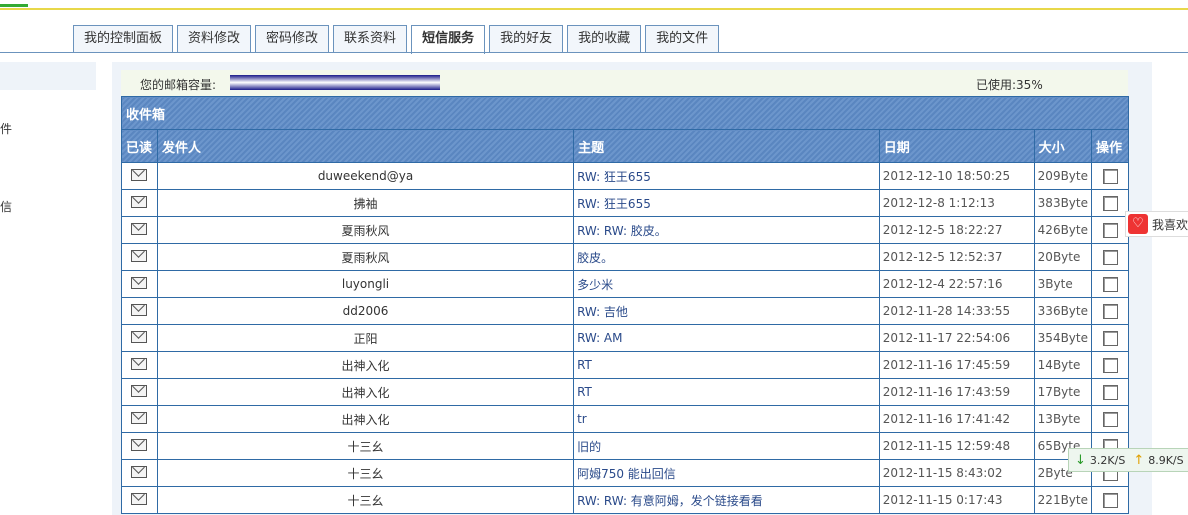  Describe the element at coordinates (956, 176) in the screenshot. I see `date-cell: 2012-12-10 18:50:25` at that location.